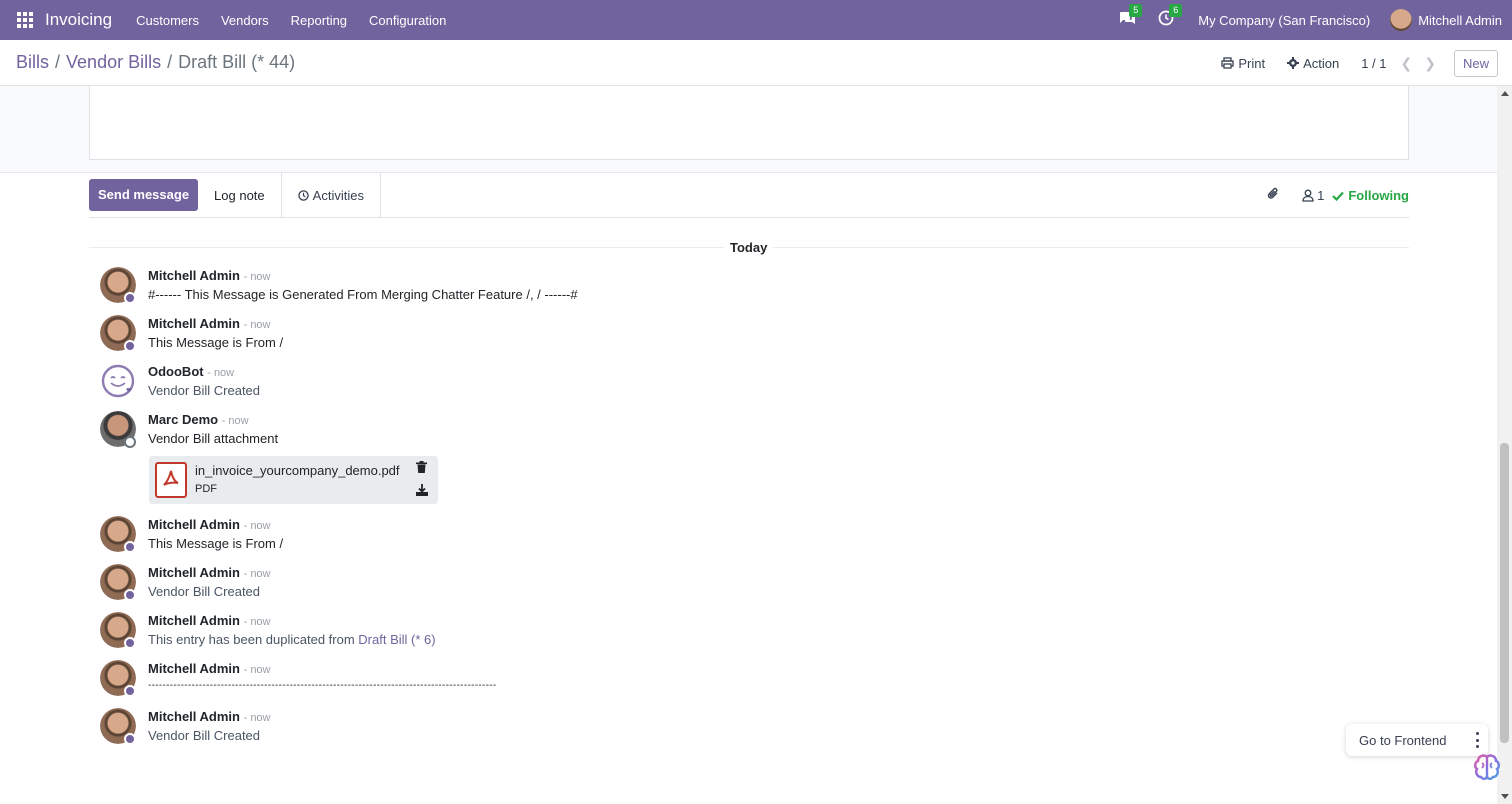  What do you see at coordinates (1505, 93) in the screenshot?
I see `scroll-up-icon` at bounding box center [1505, 93].